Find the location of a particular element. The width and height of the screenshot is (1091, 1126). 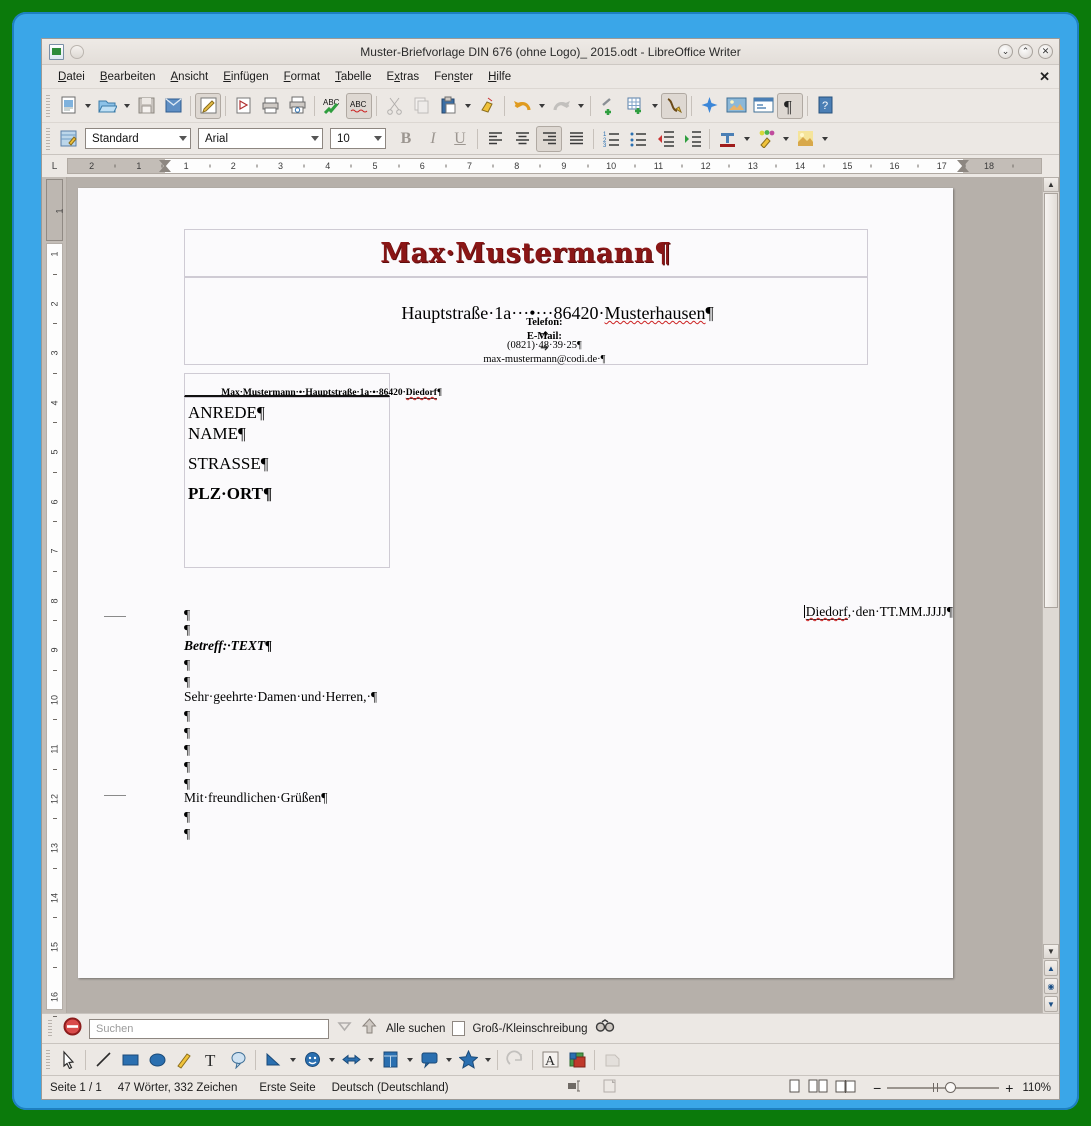

line-icon is located at coordinates (103, 1060).